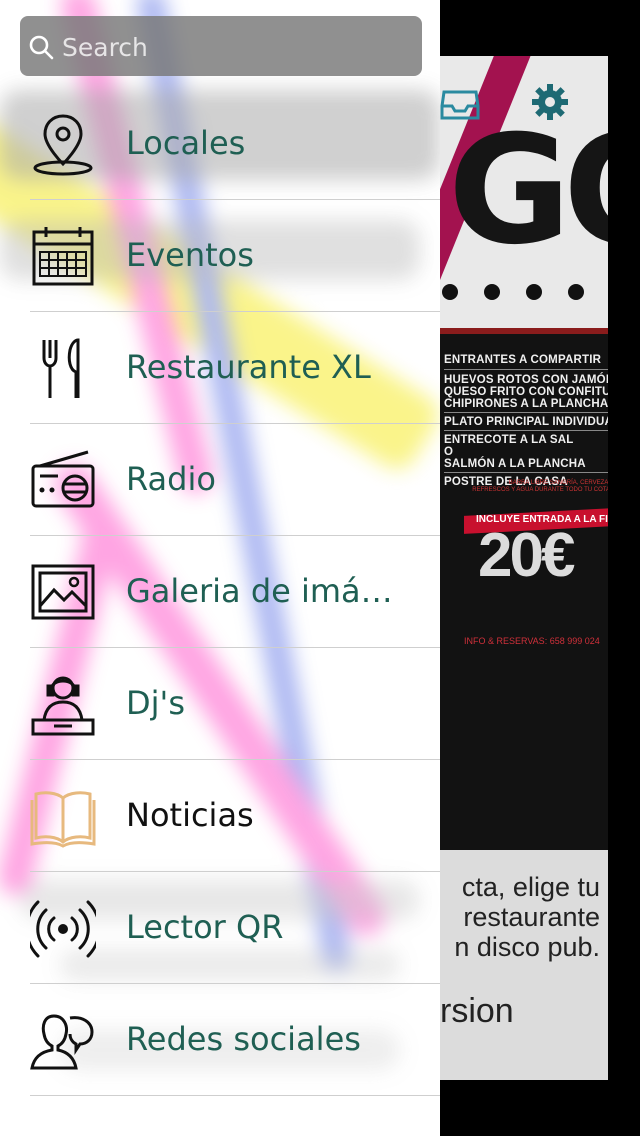 This screenshot has height=1136, width=640. What do you see at coordinates (41, 47) in the screenshot?
I see `search-icon` at bounding box center [41, 47].